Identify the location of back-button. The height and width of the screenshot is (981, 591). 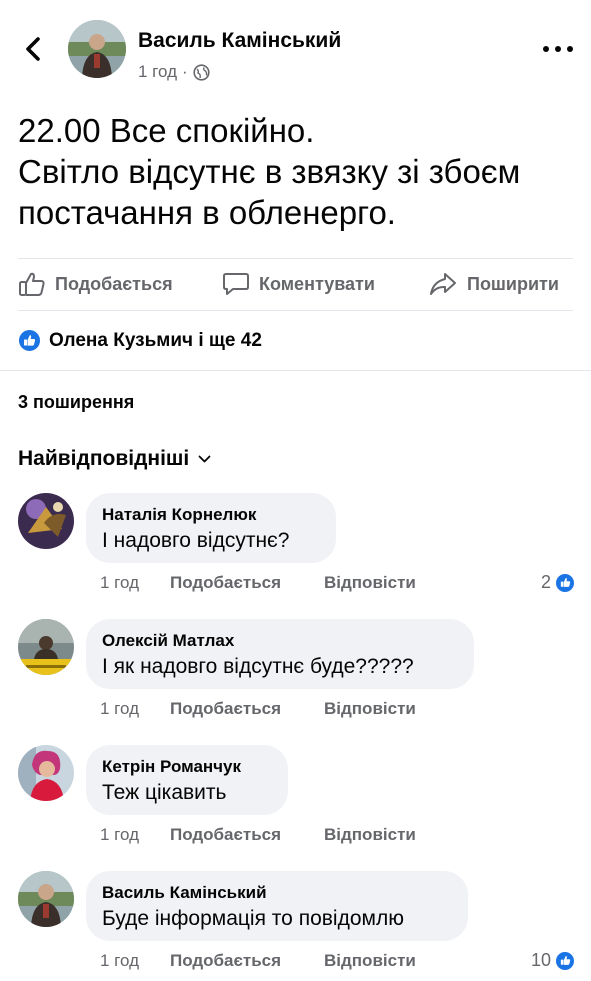
(33, 49).